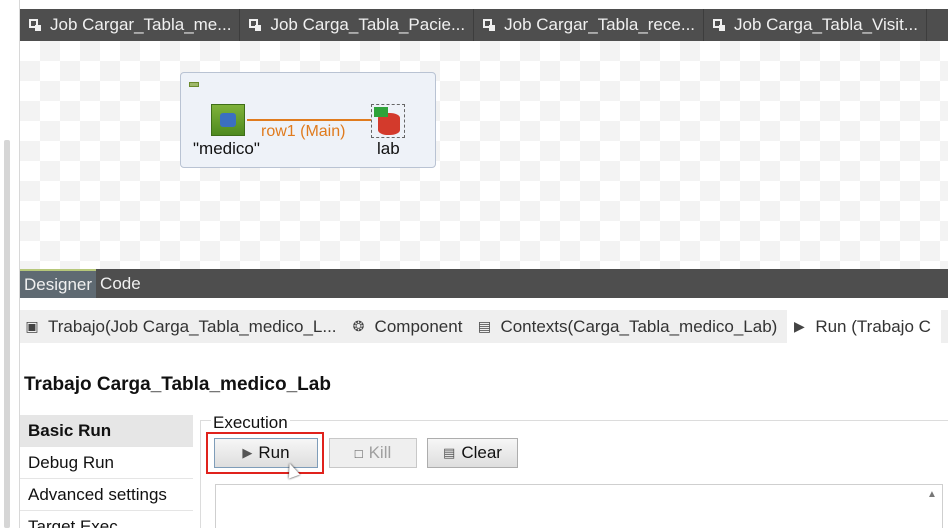 The image size is (948, 528). I want to click on run-button-label: Run, so click(274, 452).